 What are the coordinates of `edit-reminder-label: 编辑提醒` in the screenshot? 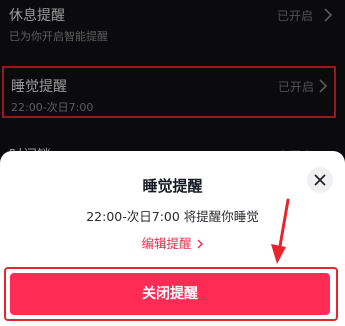 It's located at (166, 243).